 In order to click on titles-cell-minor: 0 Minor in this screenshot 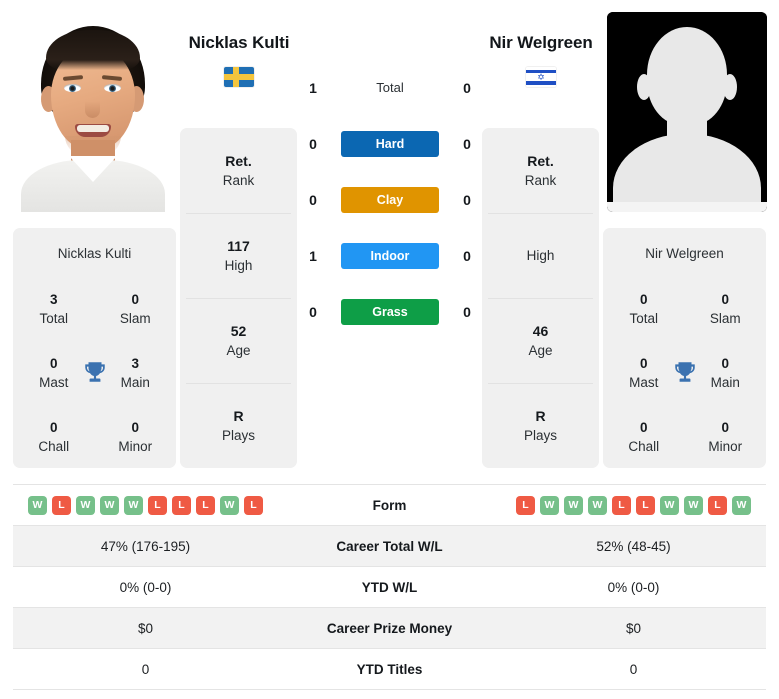, I will do `click(726, 437)`.